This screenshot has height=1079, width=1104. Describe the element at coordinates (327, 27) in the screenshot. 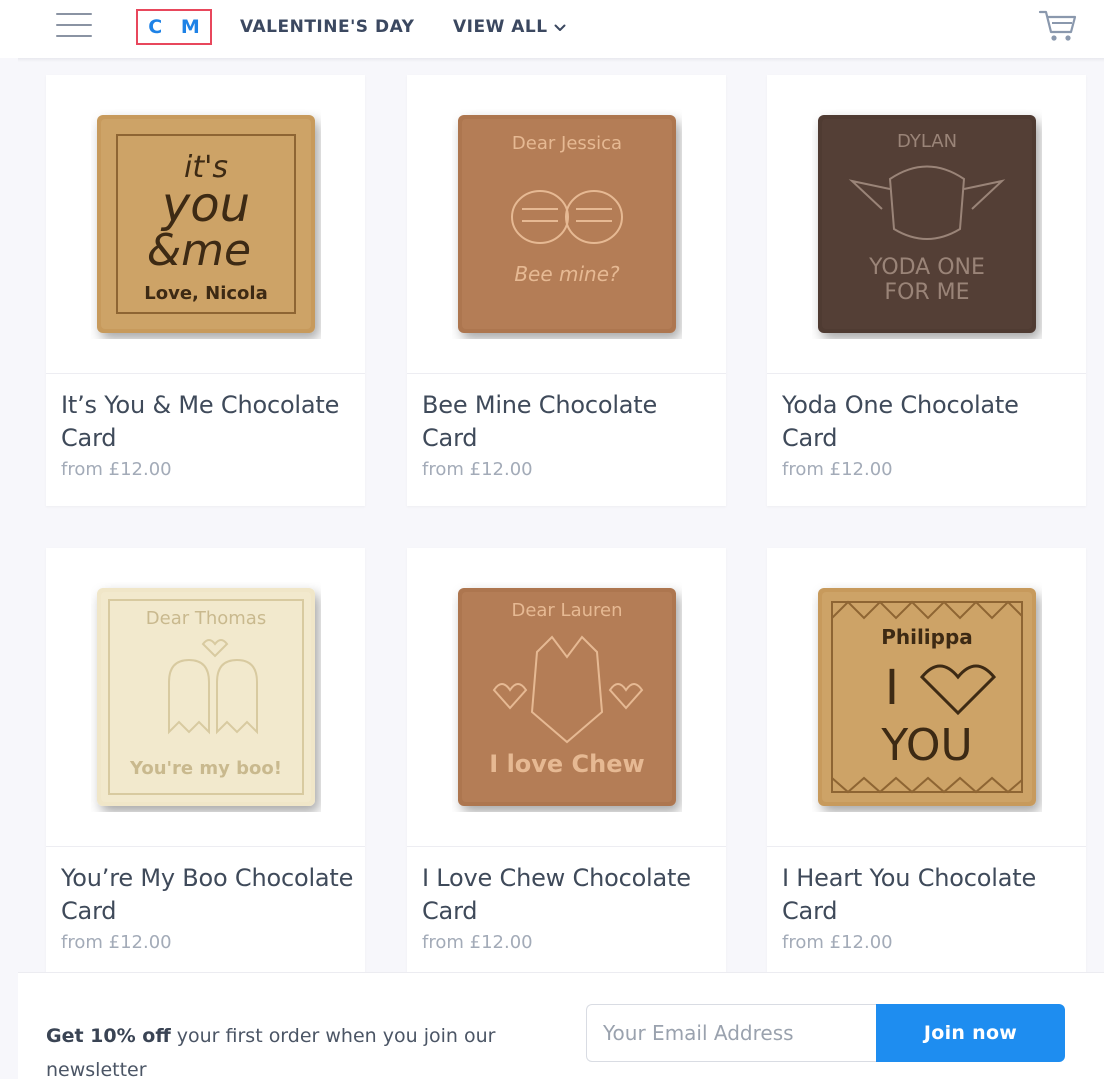

I see `nav-valentines-day: VALENTINE'S DAY` at that location.